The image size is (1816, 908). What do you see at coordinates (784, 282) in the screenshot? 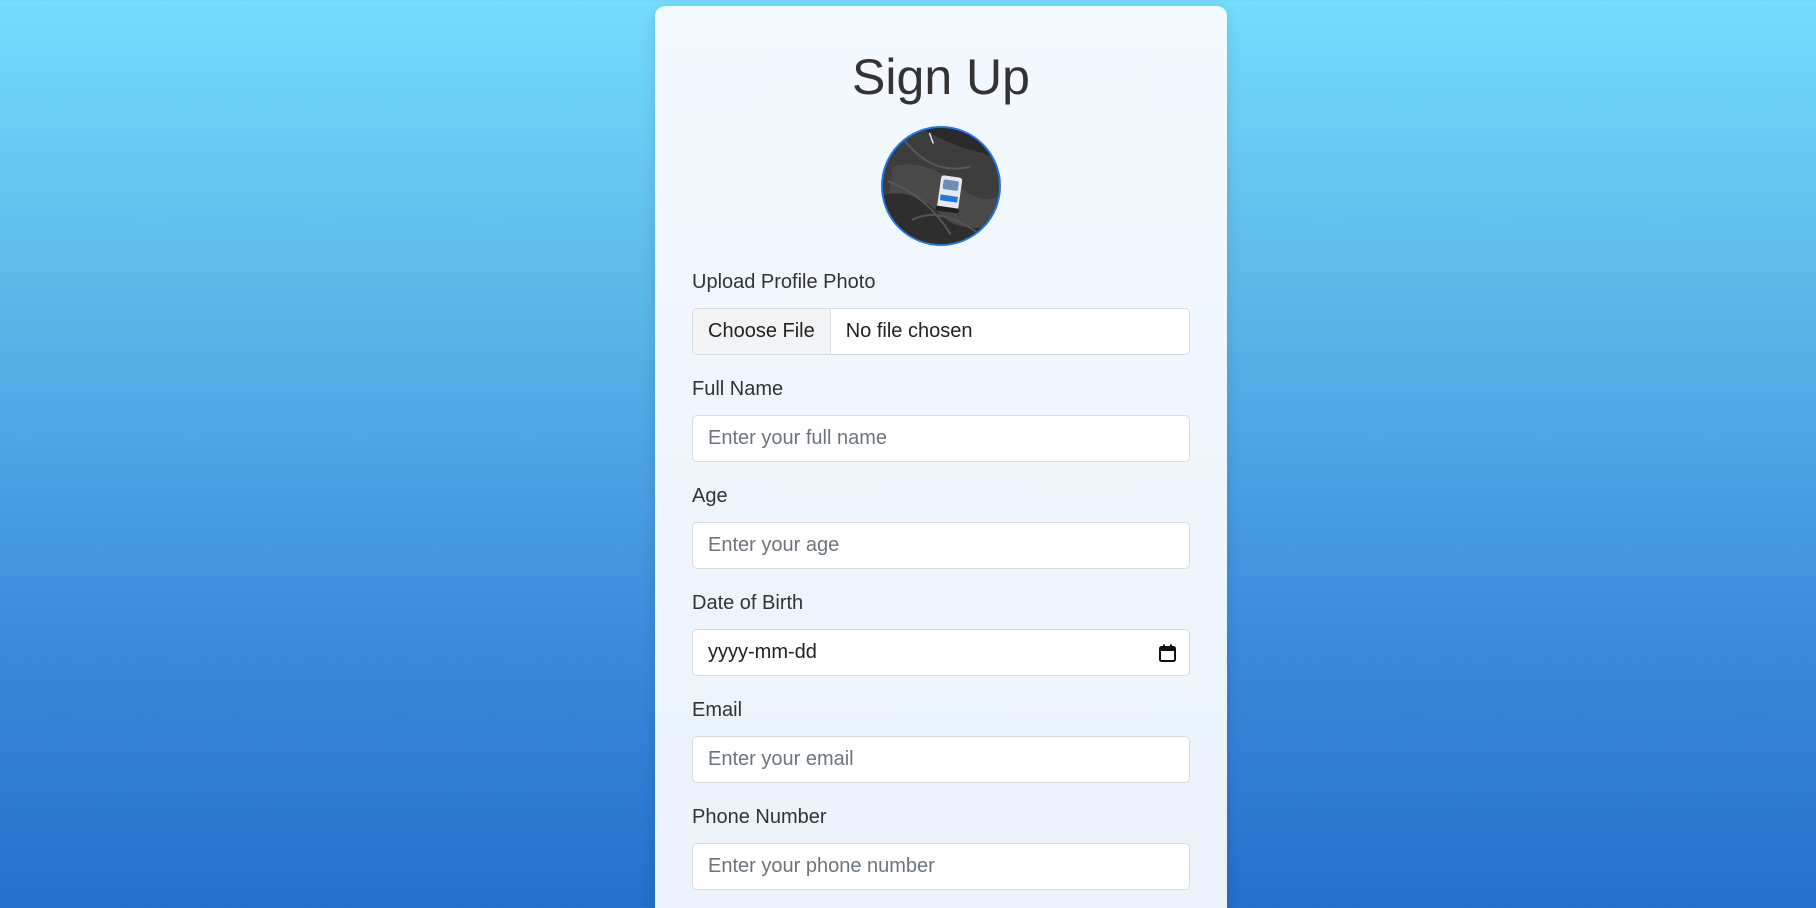
I see `upload-photo-label: Upload Profile Photo` at bounding box center [784, 282].